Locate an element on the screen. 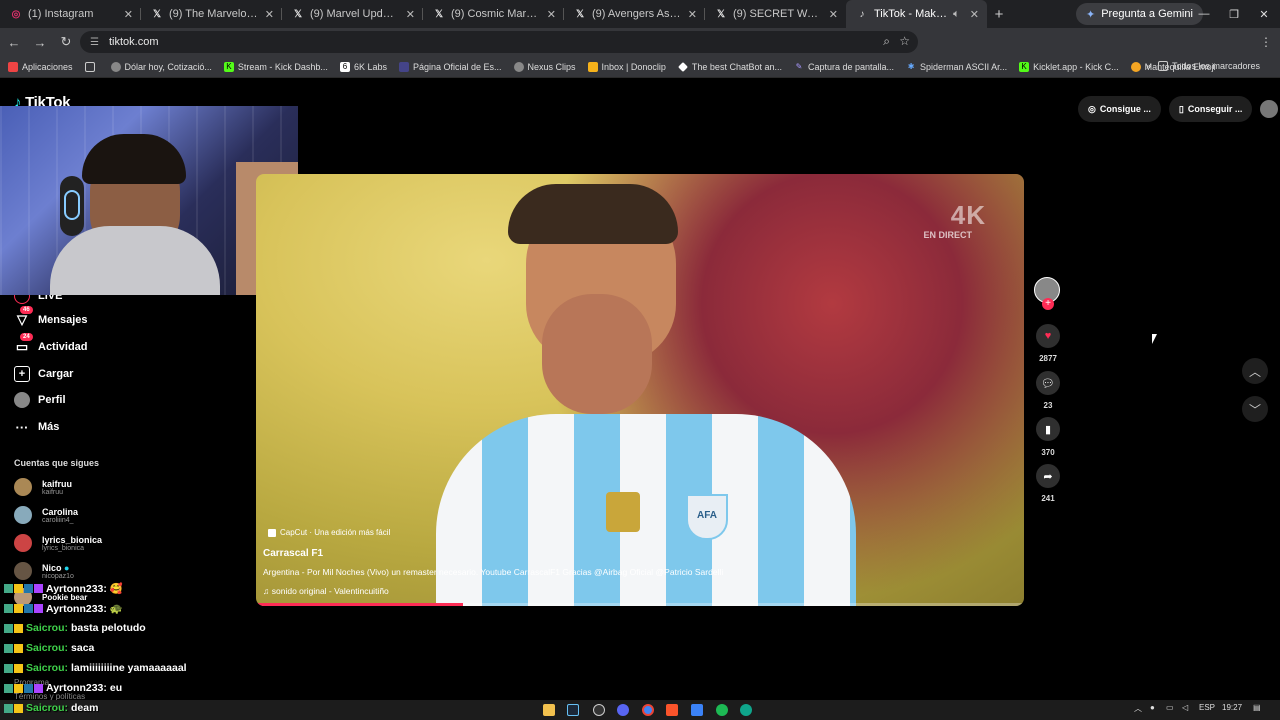 The width and height of the screenshot is (1280, 720). compass-icon: ◎ is located at coordinates (1092, 108).